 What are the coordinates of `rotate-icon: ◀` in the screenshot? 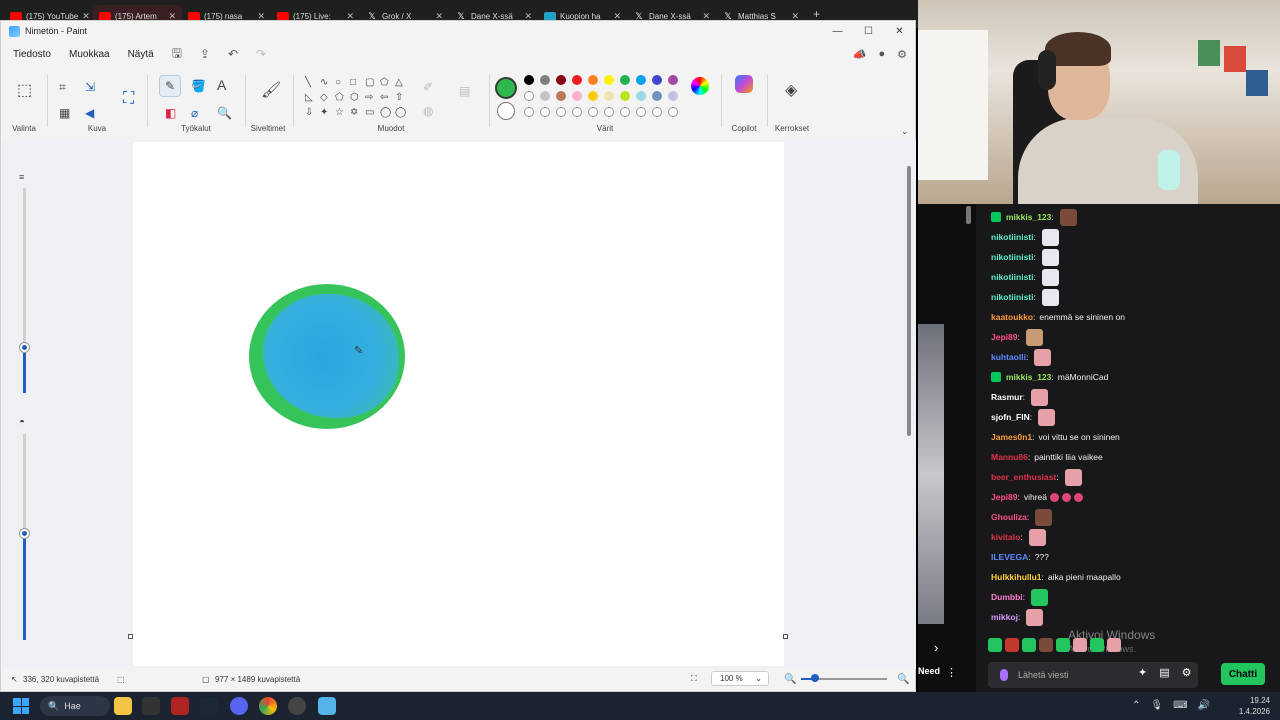 It's located at (89, 113).